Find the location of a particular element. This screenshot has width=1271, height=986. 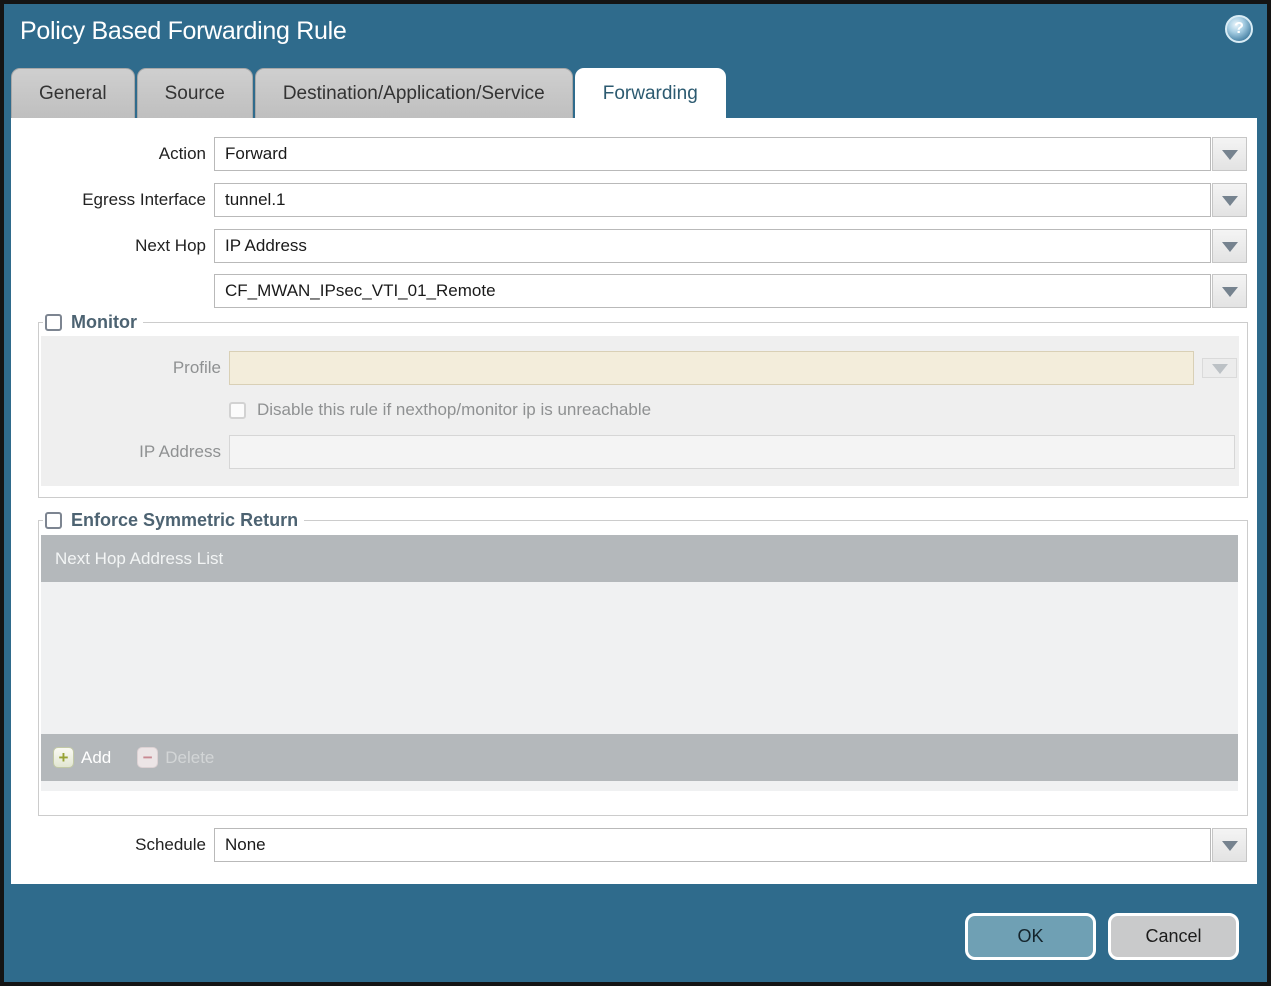

profile-dropdown-button is located at coordinates (1219, 368).